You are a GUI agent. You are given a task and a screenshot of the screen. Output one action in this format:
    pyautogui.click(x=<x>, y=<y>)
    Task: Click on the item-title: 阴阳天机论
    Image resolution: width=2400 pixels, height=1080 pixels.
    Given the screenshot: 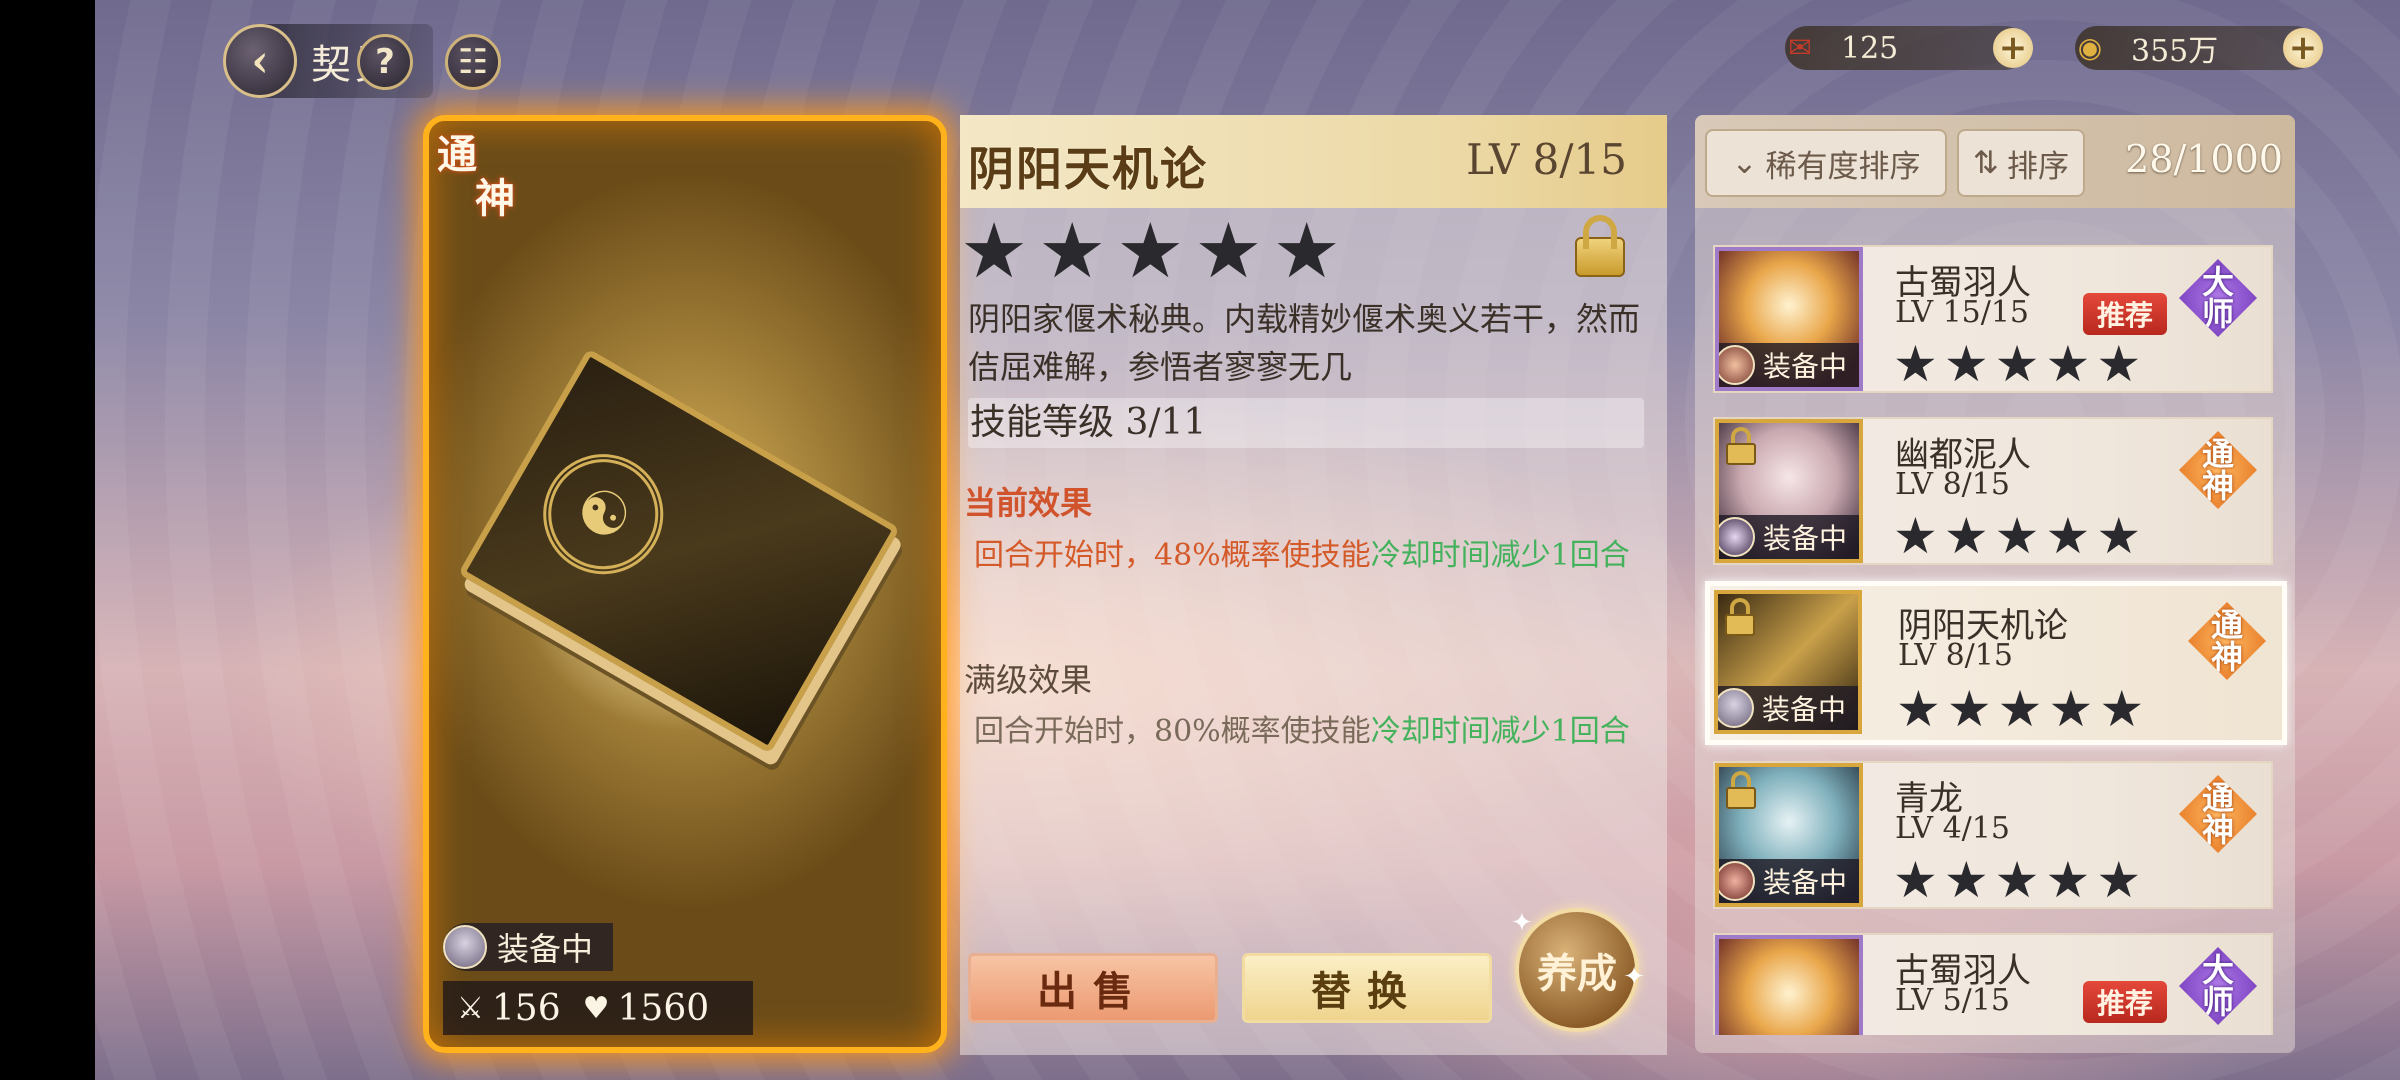 What is the action you would take?
    pyautogui.click(x=1088, y=169)
    